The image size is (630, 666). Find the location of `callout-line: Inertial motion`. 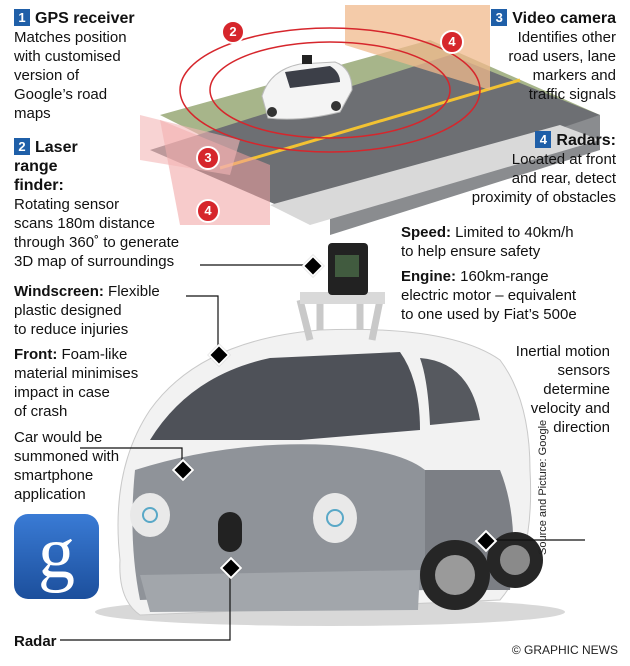

callout-line: Inertial motion is located at coordinates (562, 351).